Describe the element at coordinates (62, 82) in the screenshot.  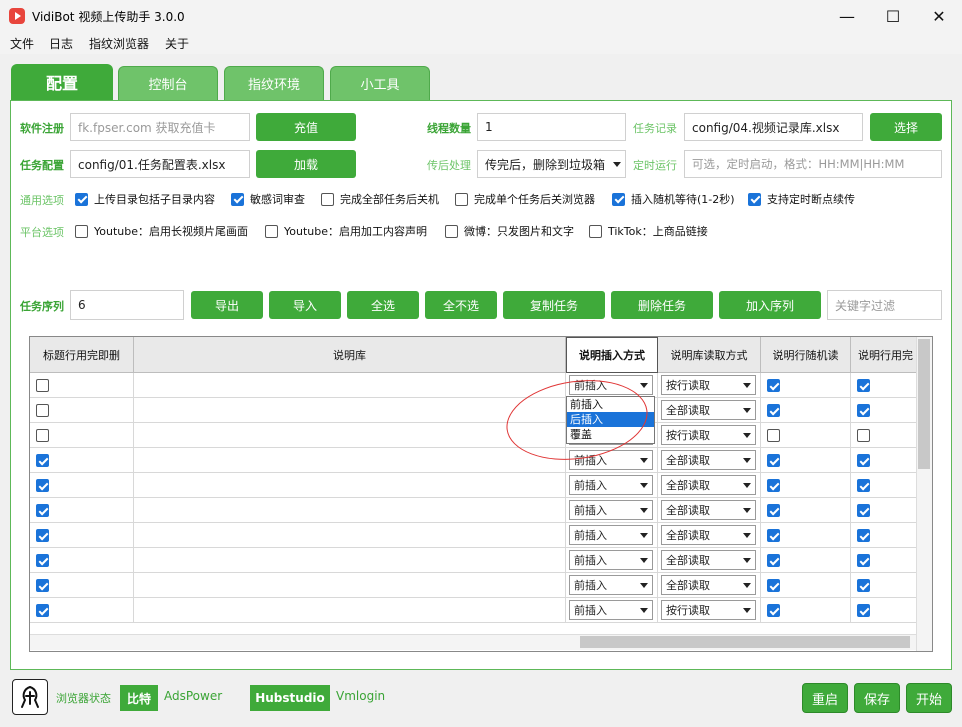
I see `tab-config: 配置` at that location.